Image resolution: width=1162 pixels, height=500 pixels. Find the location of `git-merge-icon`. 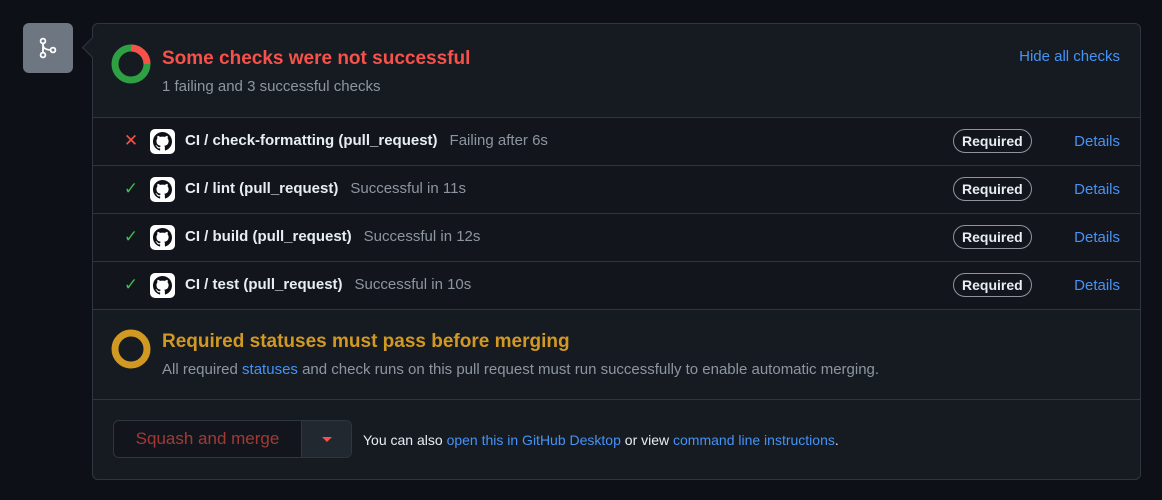

git-merge-icon is located at coordinates (48, 48).